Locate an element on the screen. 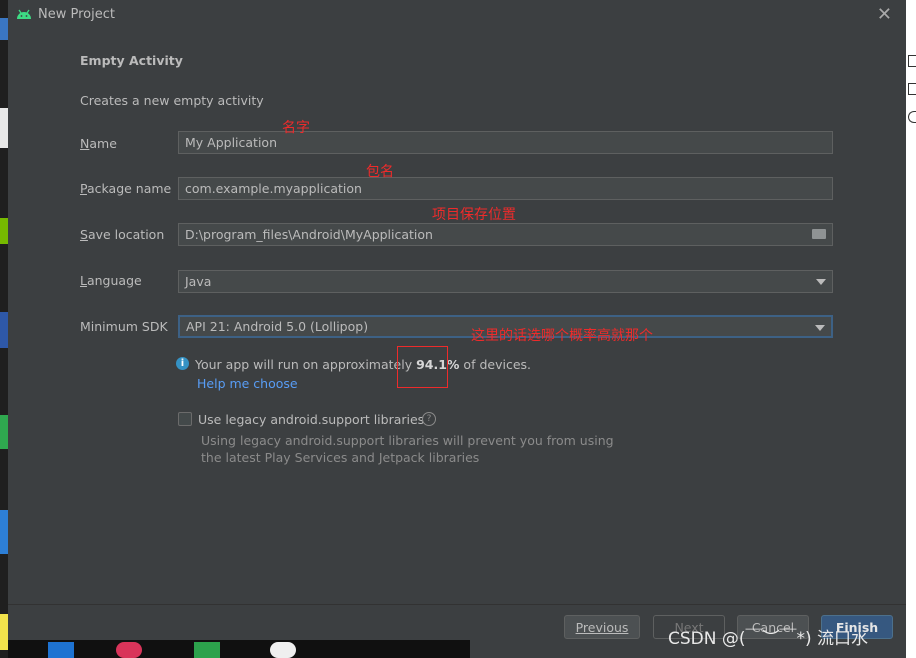 This screenshot has width=916, height=658. language-label: Language is located at coordinates (111, 280).